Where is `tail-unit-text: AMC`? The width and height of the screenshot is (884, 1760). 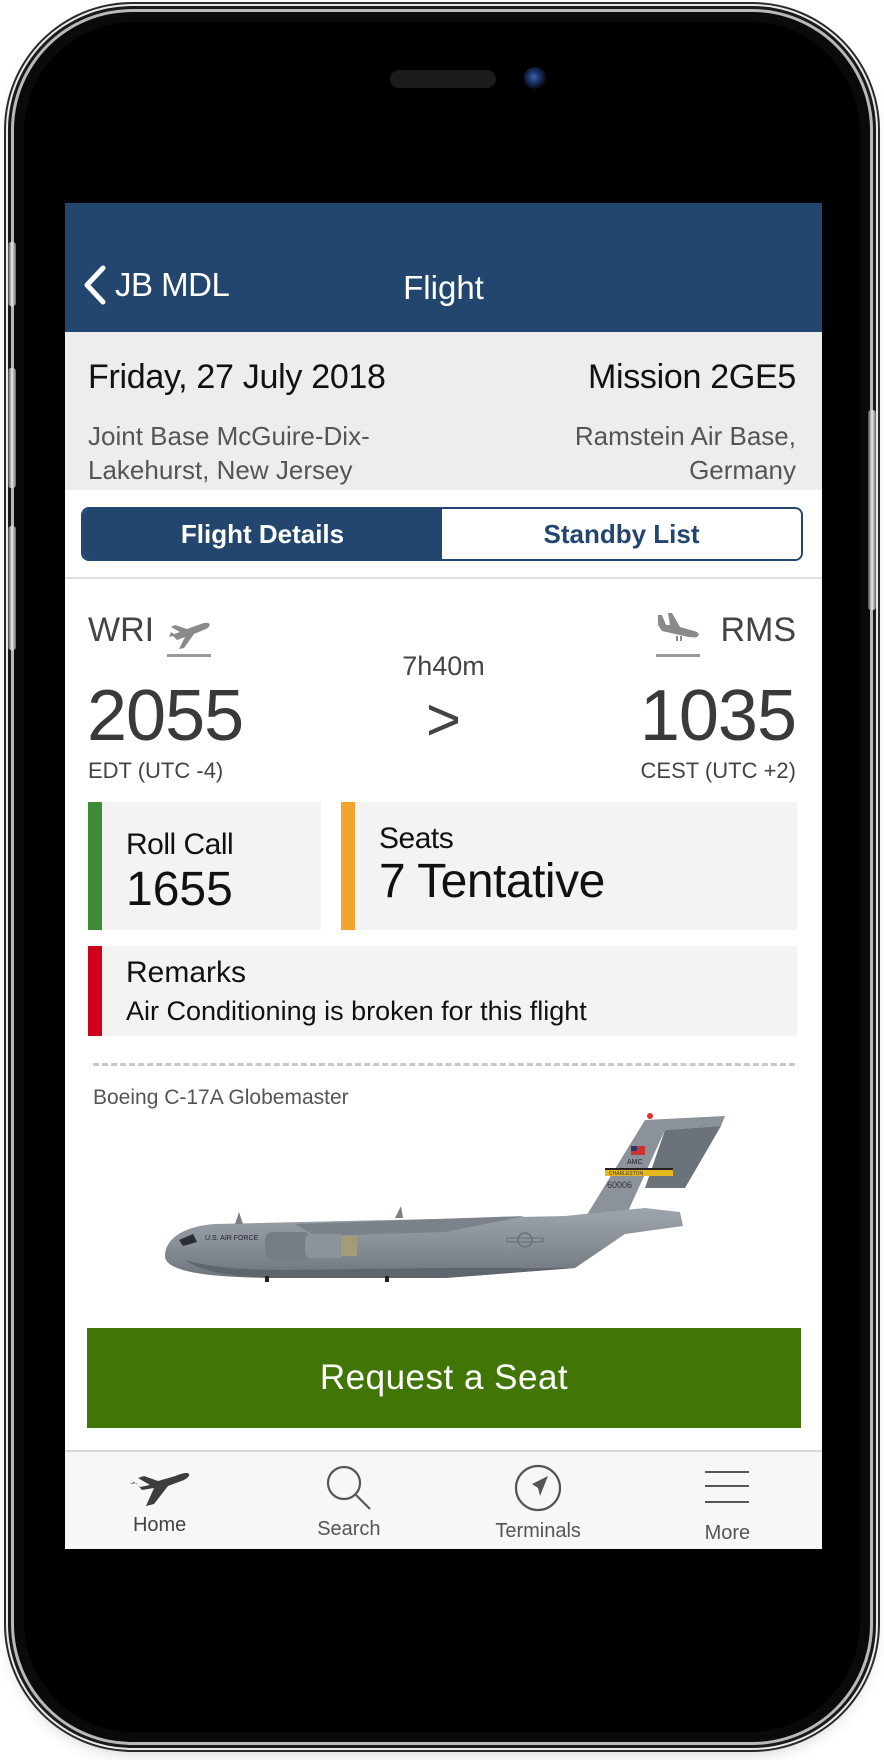 tail-unit-text: AMC is located at coordinates (635, 1162).